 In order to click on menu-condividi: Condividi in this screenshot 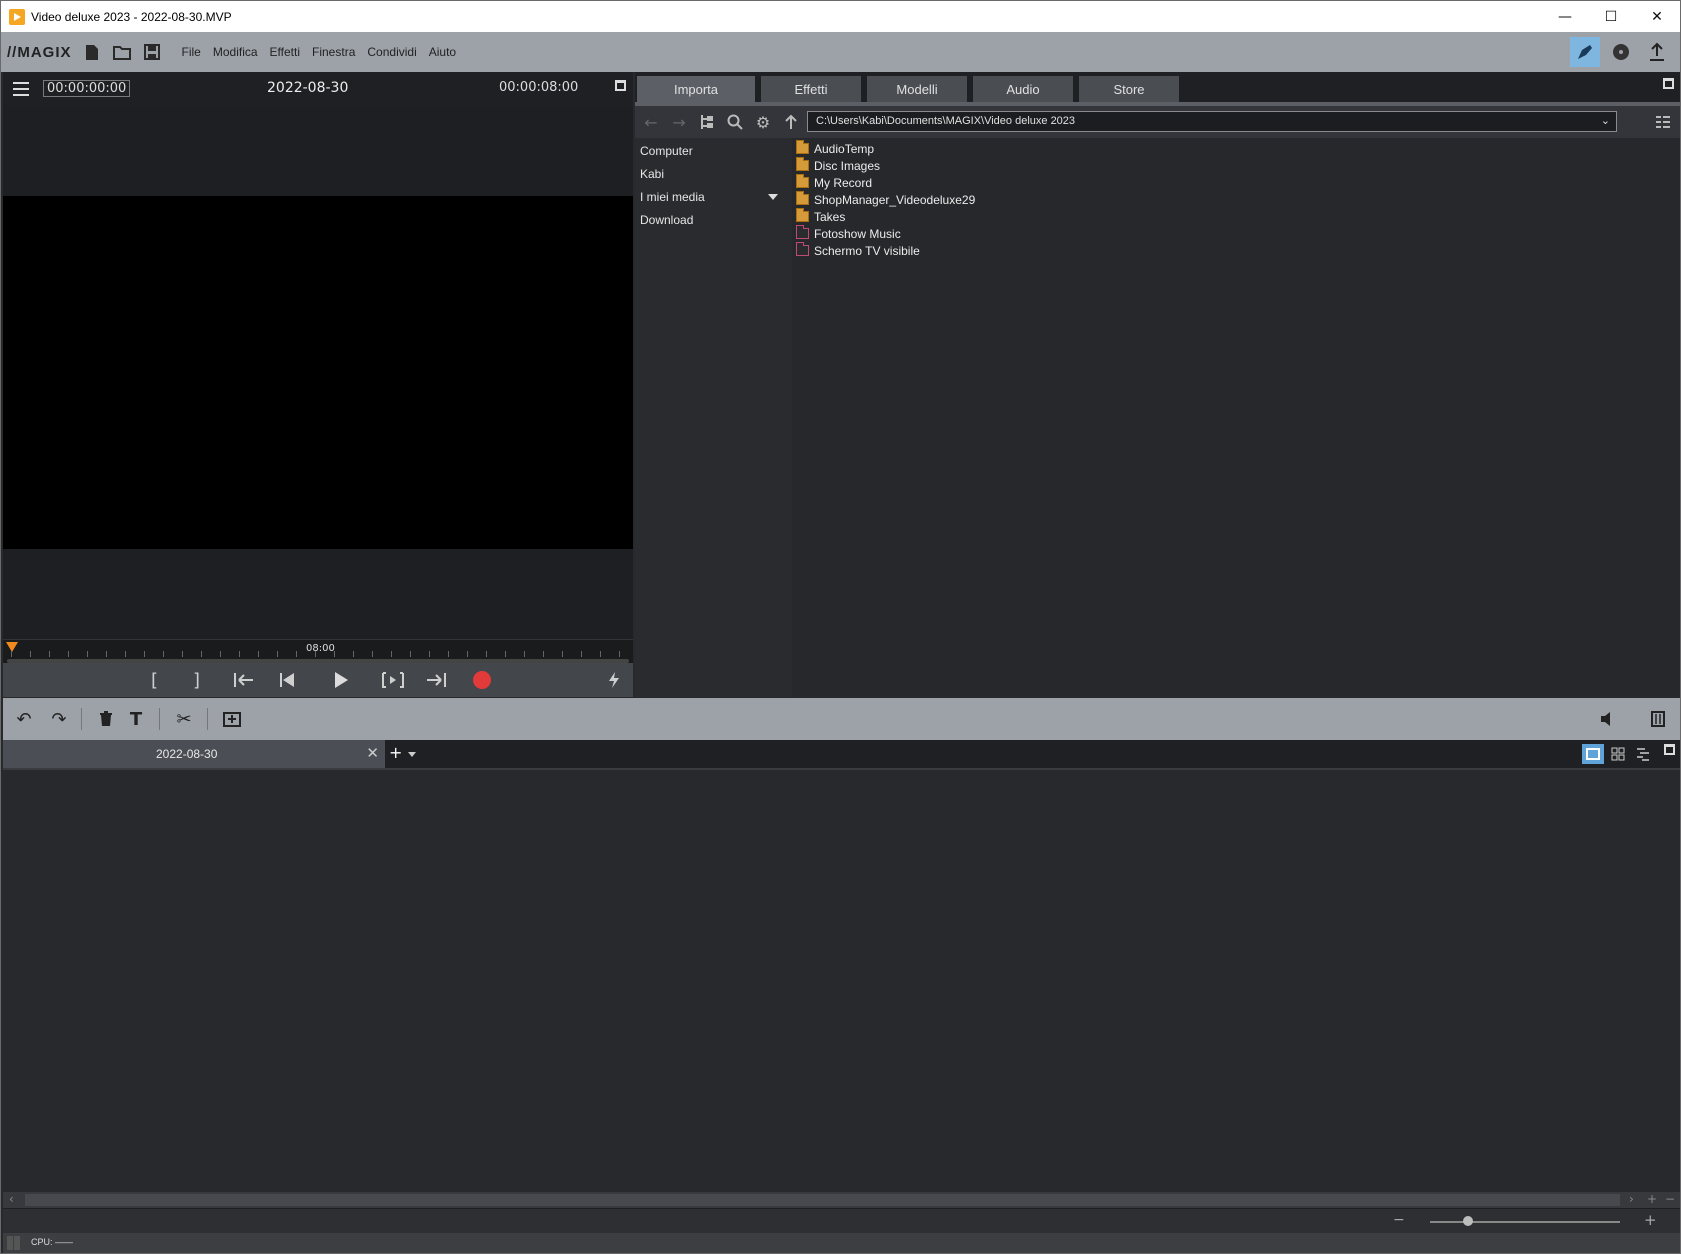, I will do `click(391, 52)`.